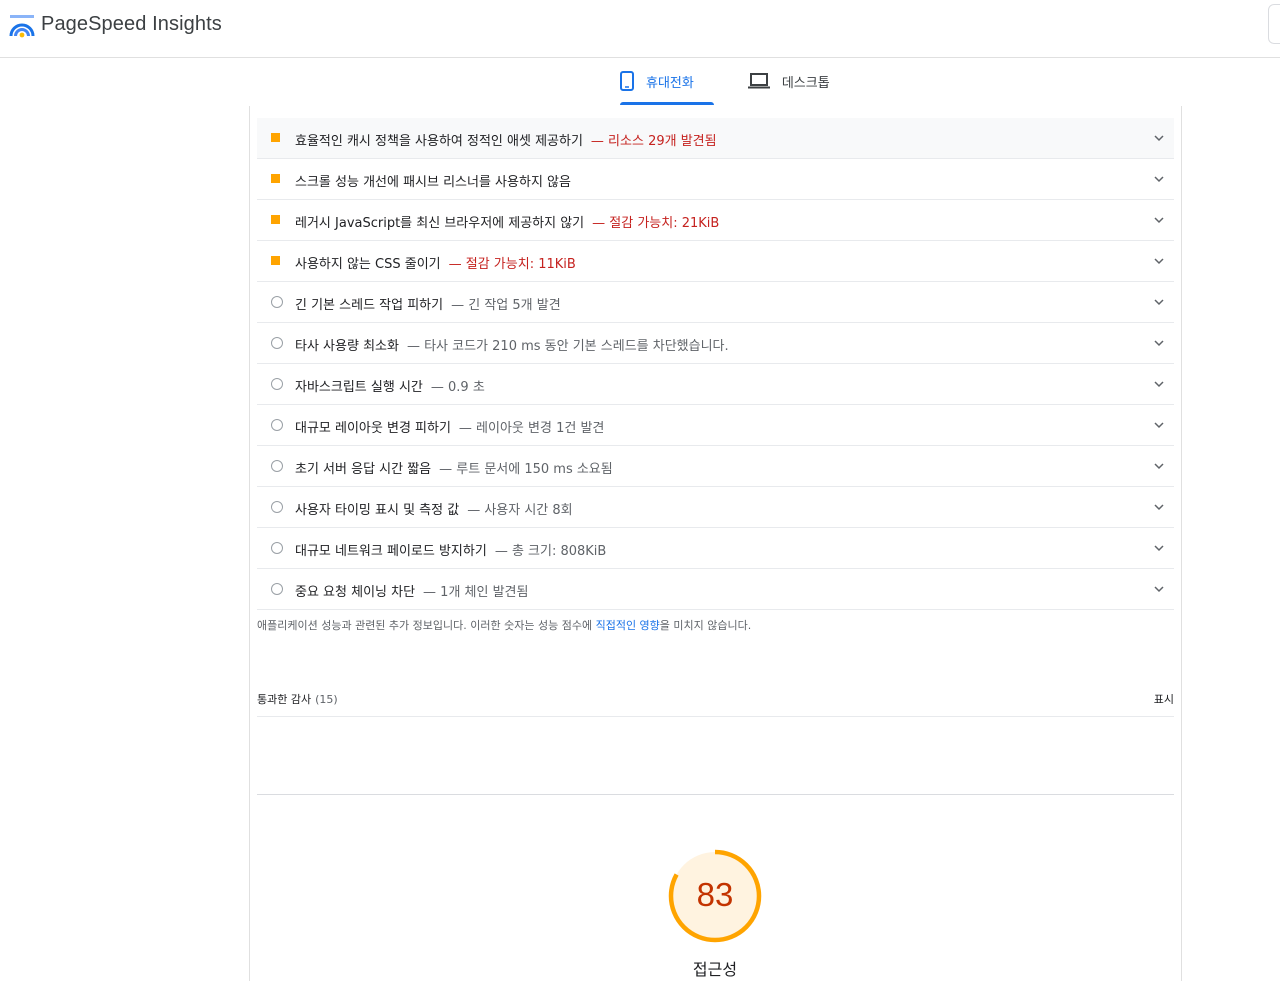 The width and height of the screenshot is (1280, 981). Describe the element at coordinates (656, 223) in the screenshot. I see `audit-display-value: — 절감 가능치: 21KiB` at that location.